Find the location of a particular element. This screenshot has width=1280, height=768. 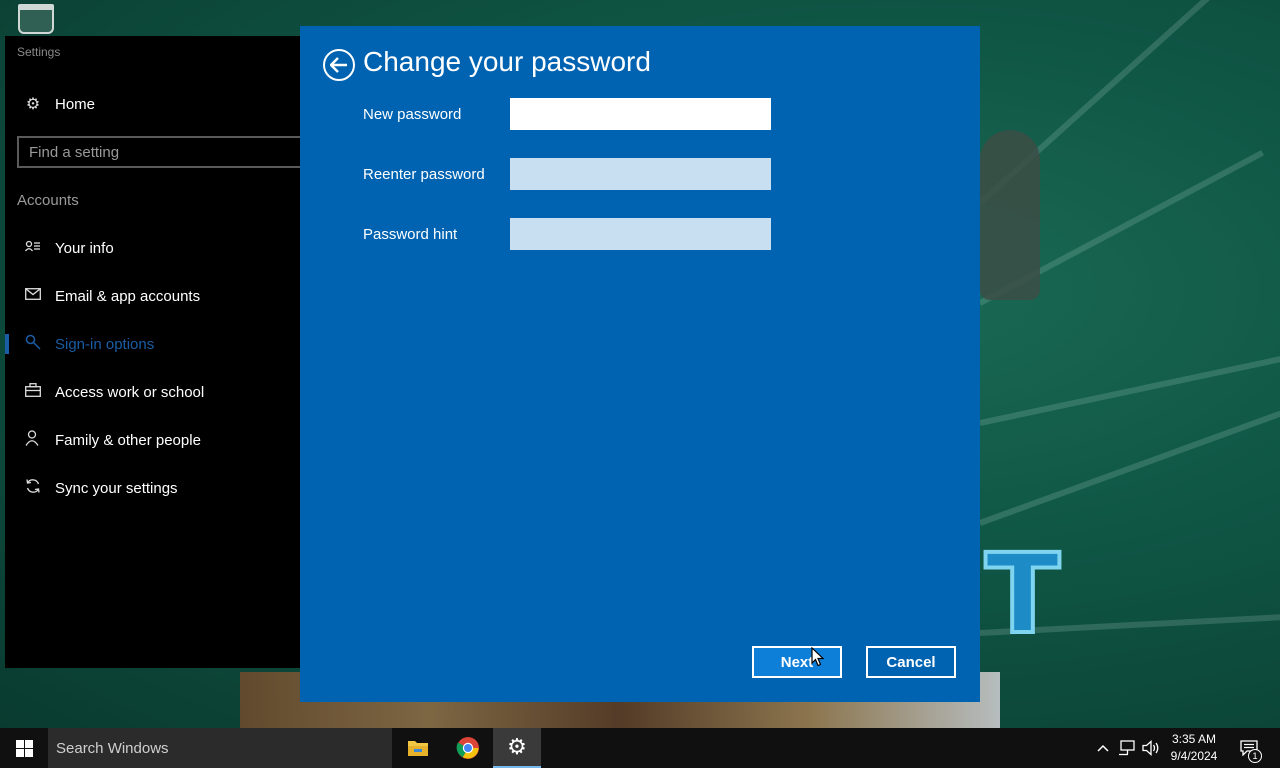

find-setting-box is located at coordinates (162, 152).